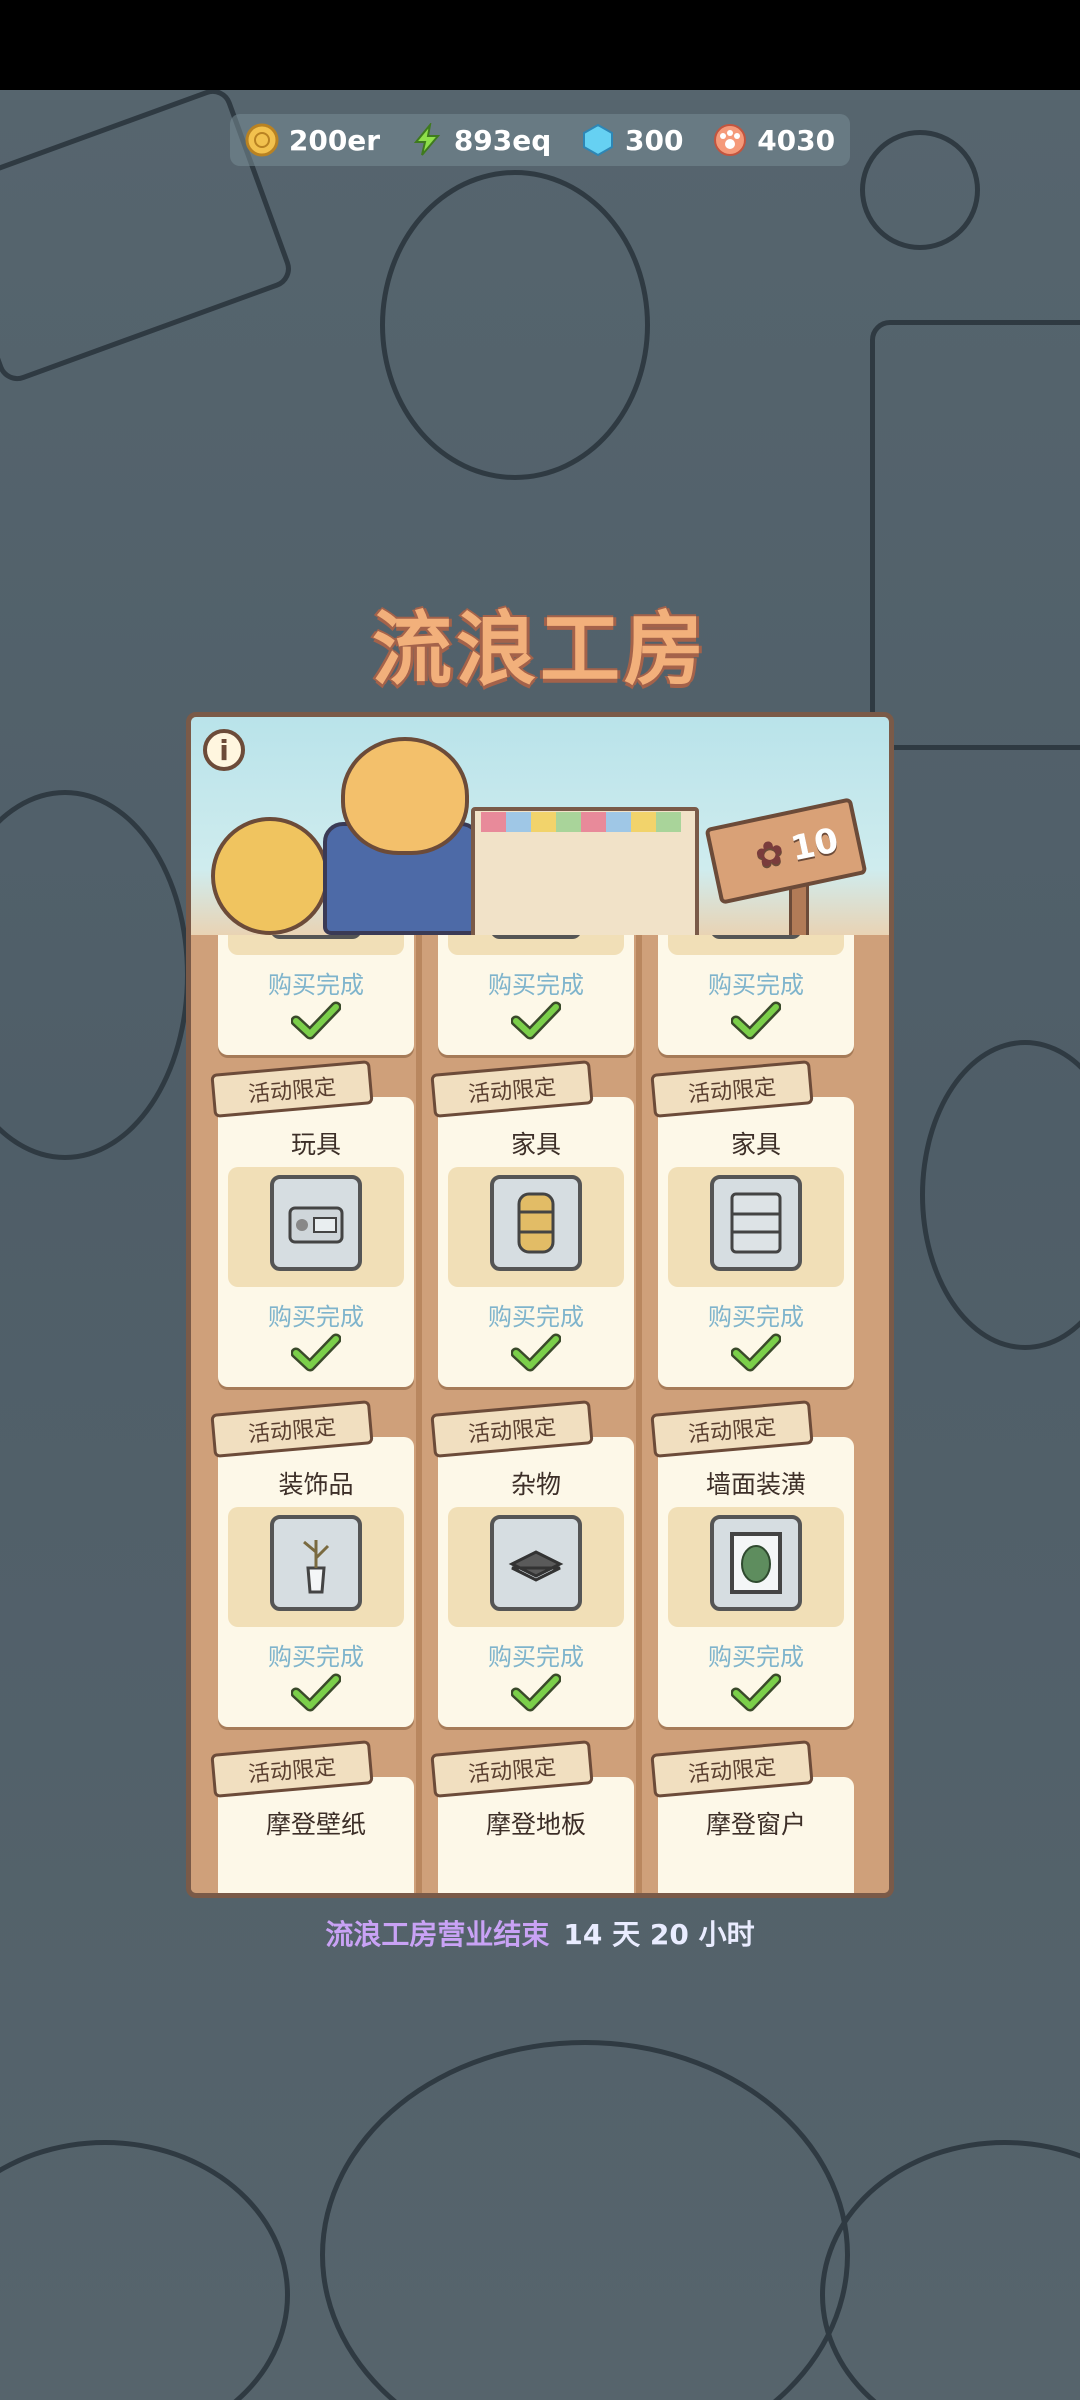  What do you see at coordinates (730, 140) in the screenshot?
I see `paw-icon` at bounding box center [730, 140].